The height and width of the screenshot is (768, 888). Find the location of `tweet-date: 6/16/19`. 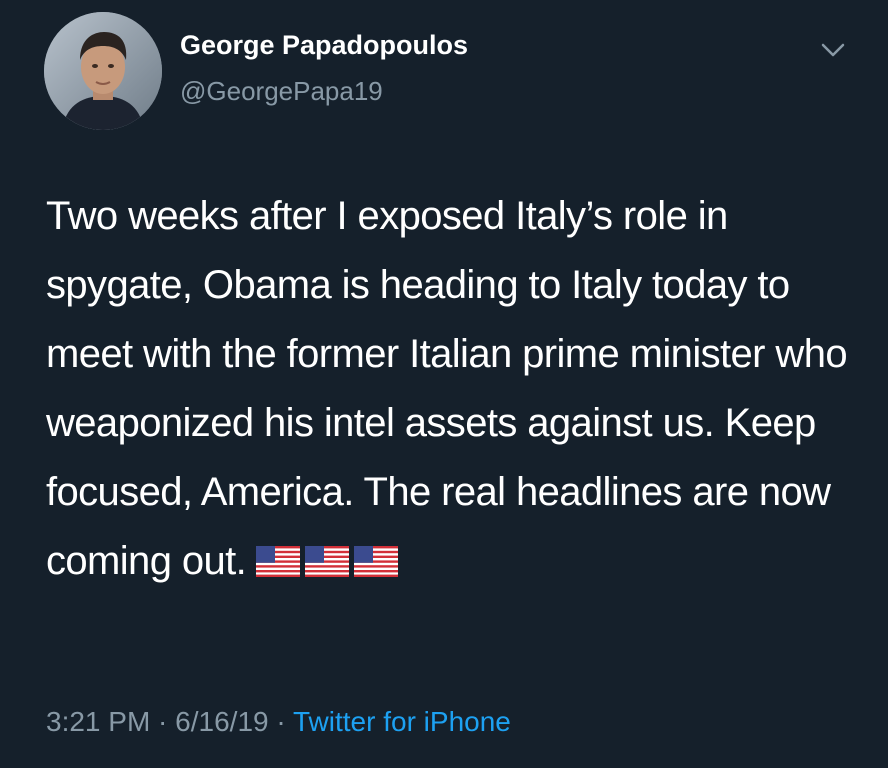

tweet-date: 6/16/19 is located at coordinates (221, 721).